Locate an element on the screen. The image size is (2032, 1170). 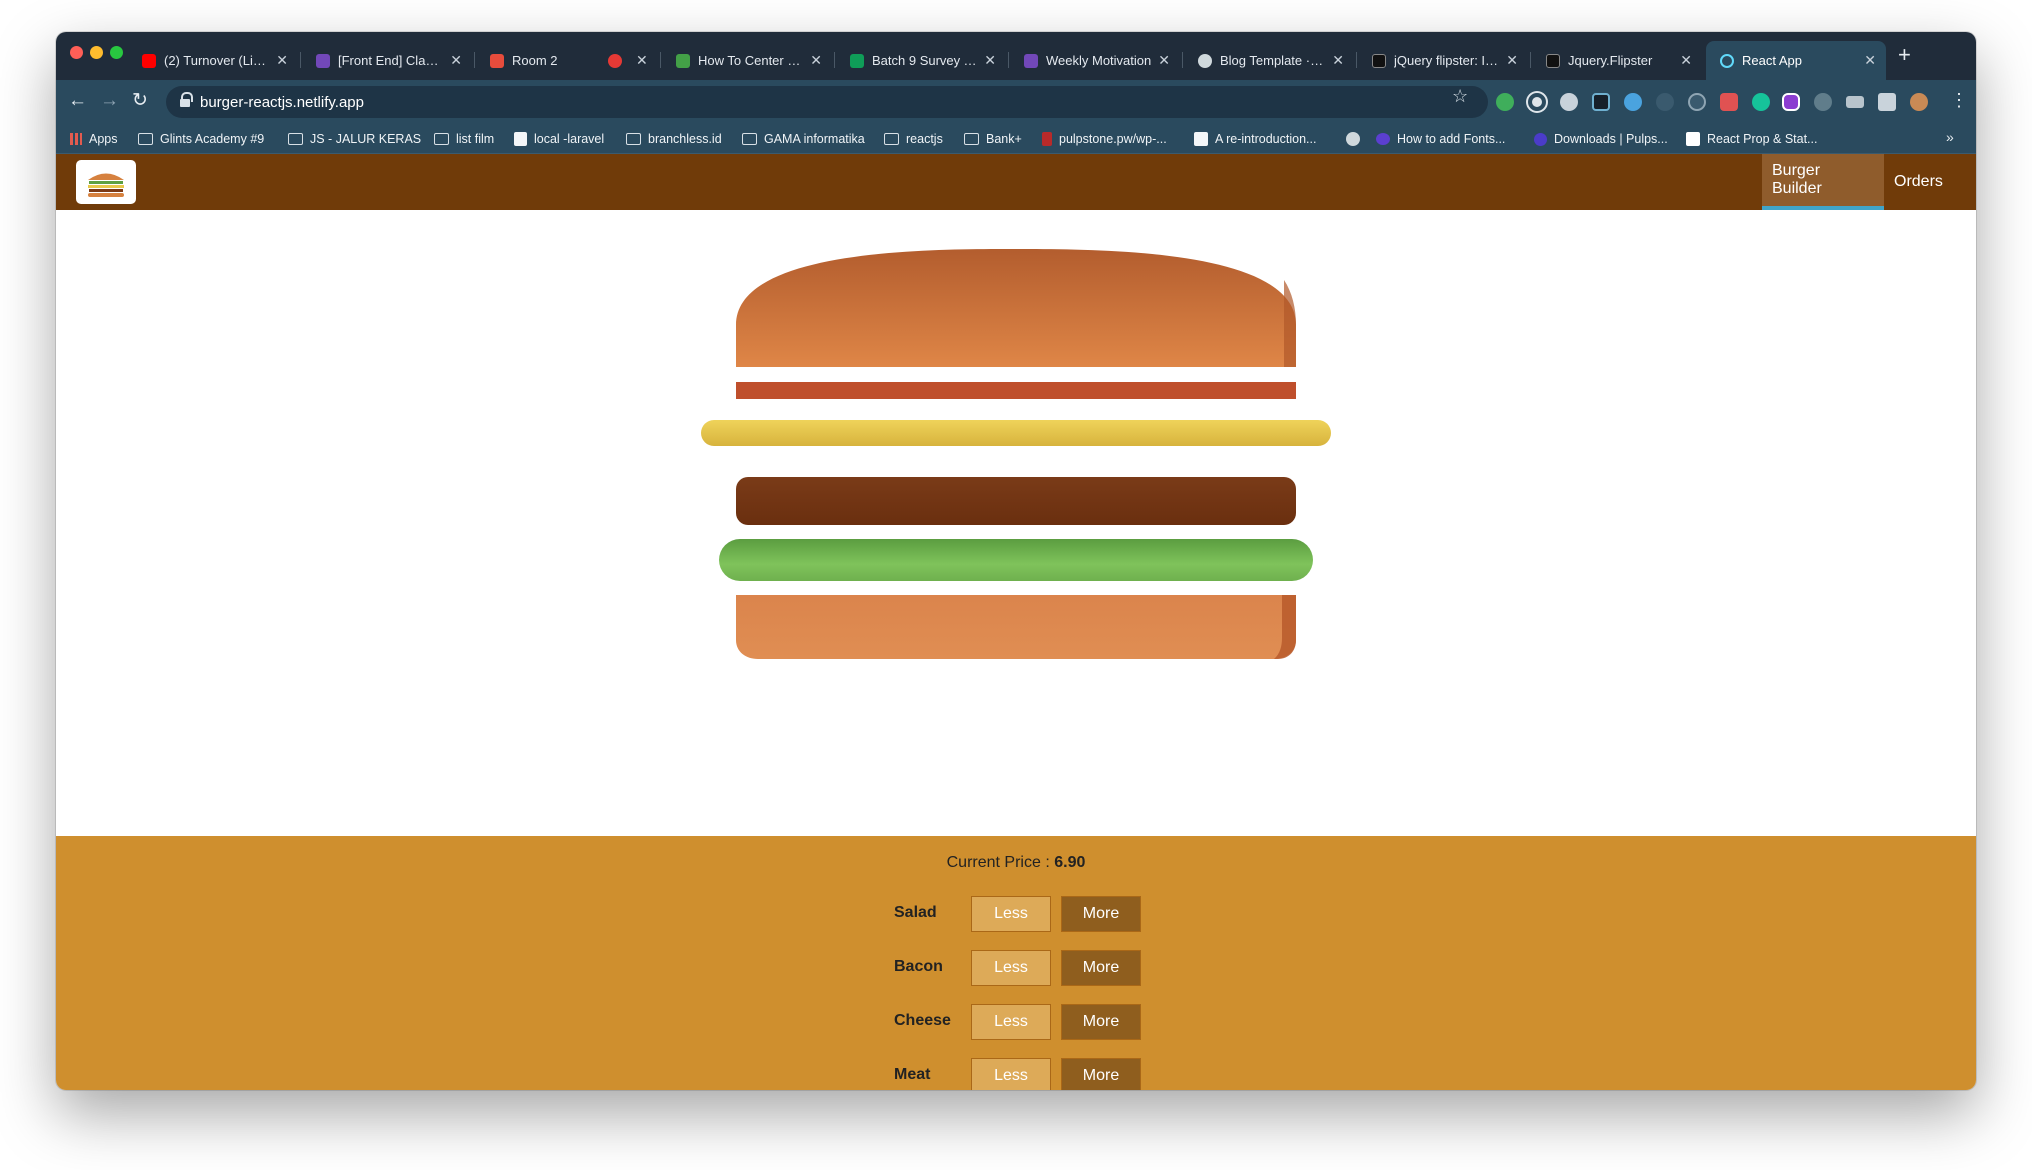
window-close-button is located at coordinates (76, 52).